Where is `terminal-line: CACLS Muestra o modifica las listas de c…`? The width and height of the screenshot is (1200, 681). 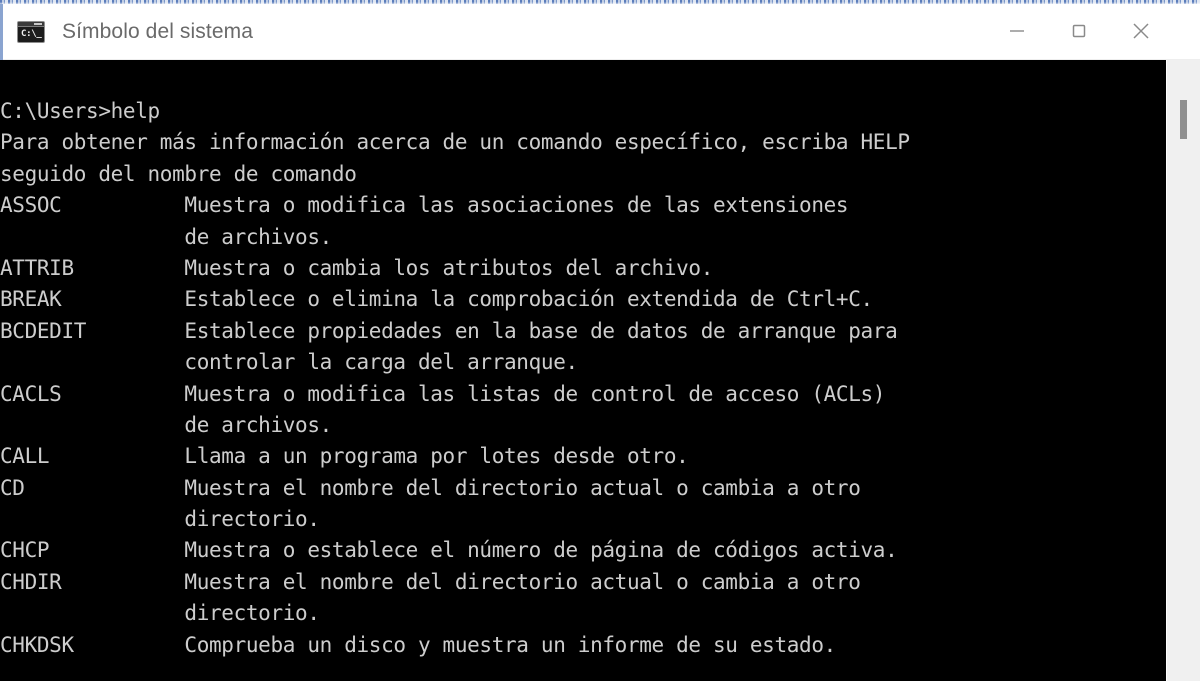 terminal-line: CACLS Muestra o modifica las listas de c… is located at coordinates (443, 393).